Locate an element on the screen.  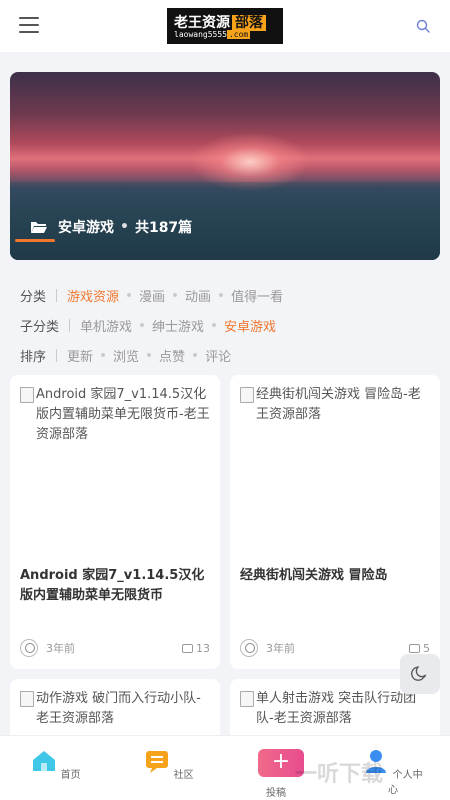
logo-domain: laowang5555 .com is located at coordinates (212, 34).